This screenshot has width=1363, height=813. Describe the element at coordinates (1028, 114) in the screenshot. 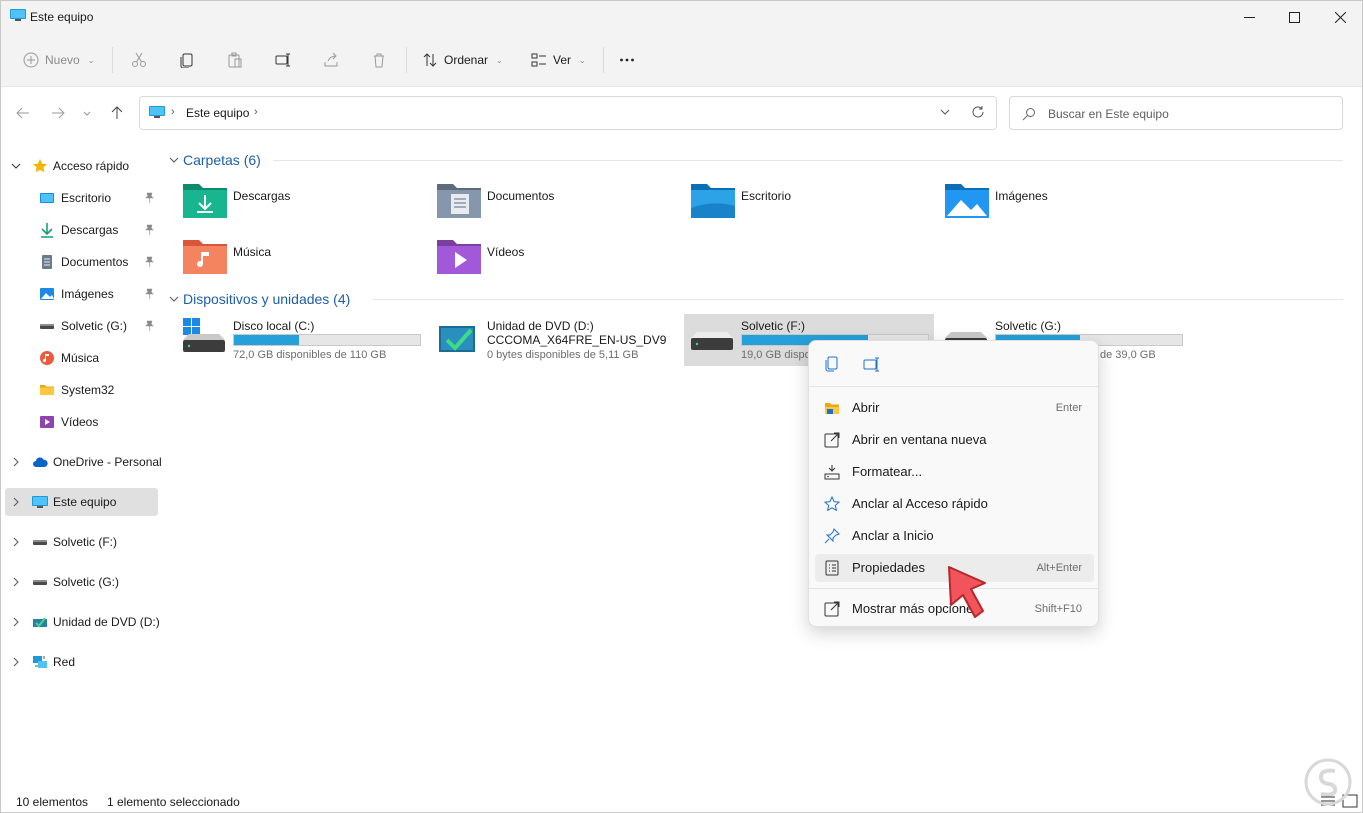

I see `search-icon` at that location.